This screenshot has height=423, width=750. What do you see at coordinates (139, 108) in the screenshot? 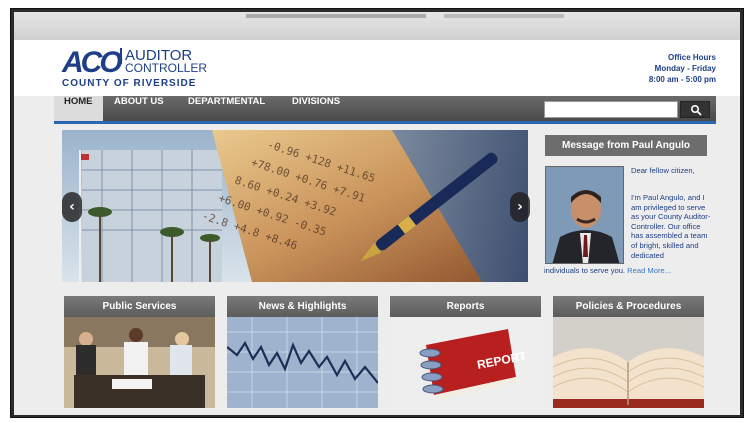
I see `nav-about-us: ABOUT US` at bounding box center [139, 108].